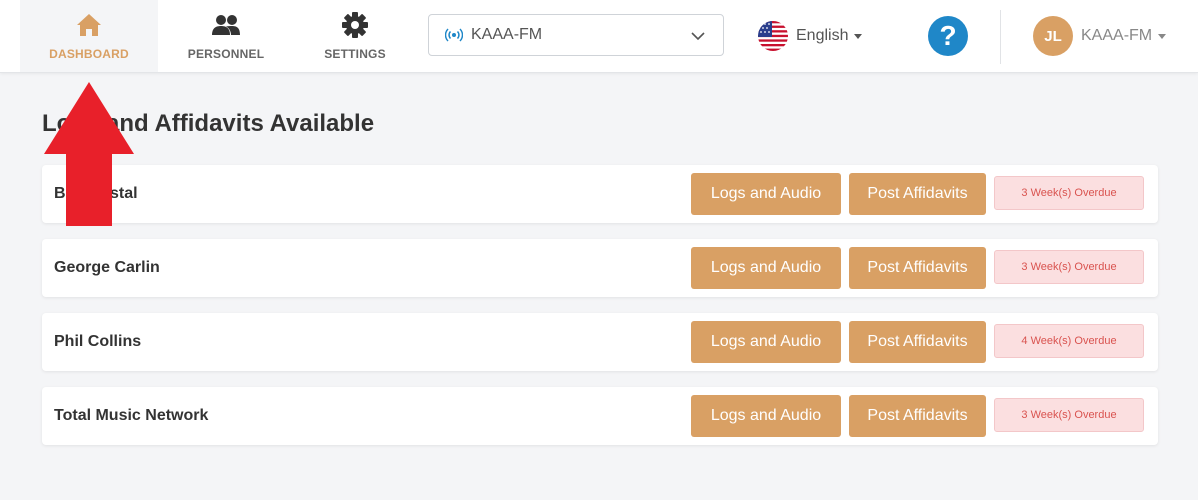 This screenshot has width=1198, height=500. Describe the element at coordinates (1000, 37) in the screenshot. I see `navbar-divider` at that location.